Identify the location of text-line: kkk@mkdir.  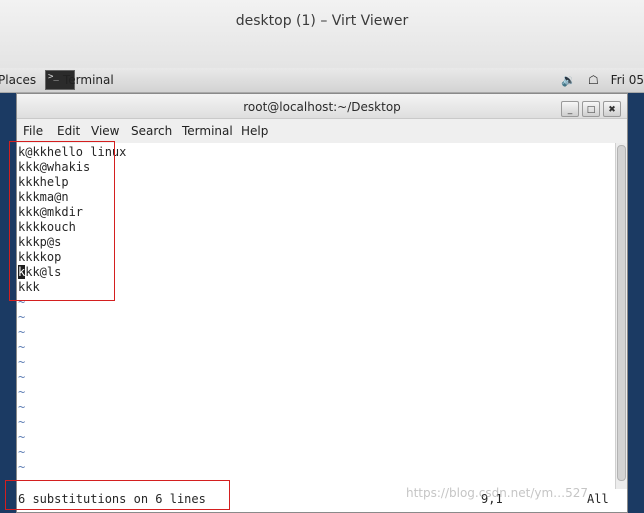
(51, 212).